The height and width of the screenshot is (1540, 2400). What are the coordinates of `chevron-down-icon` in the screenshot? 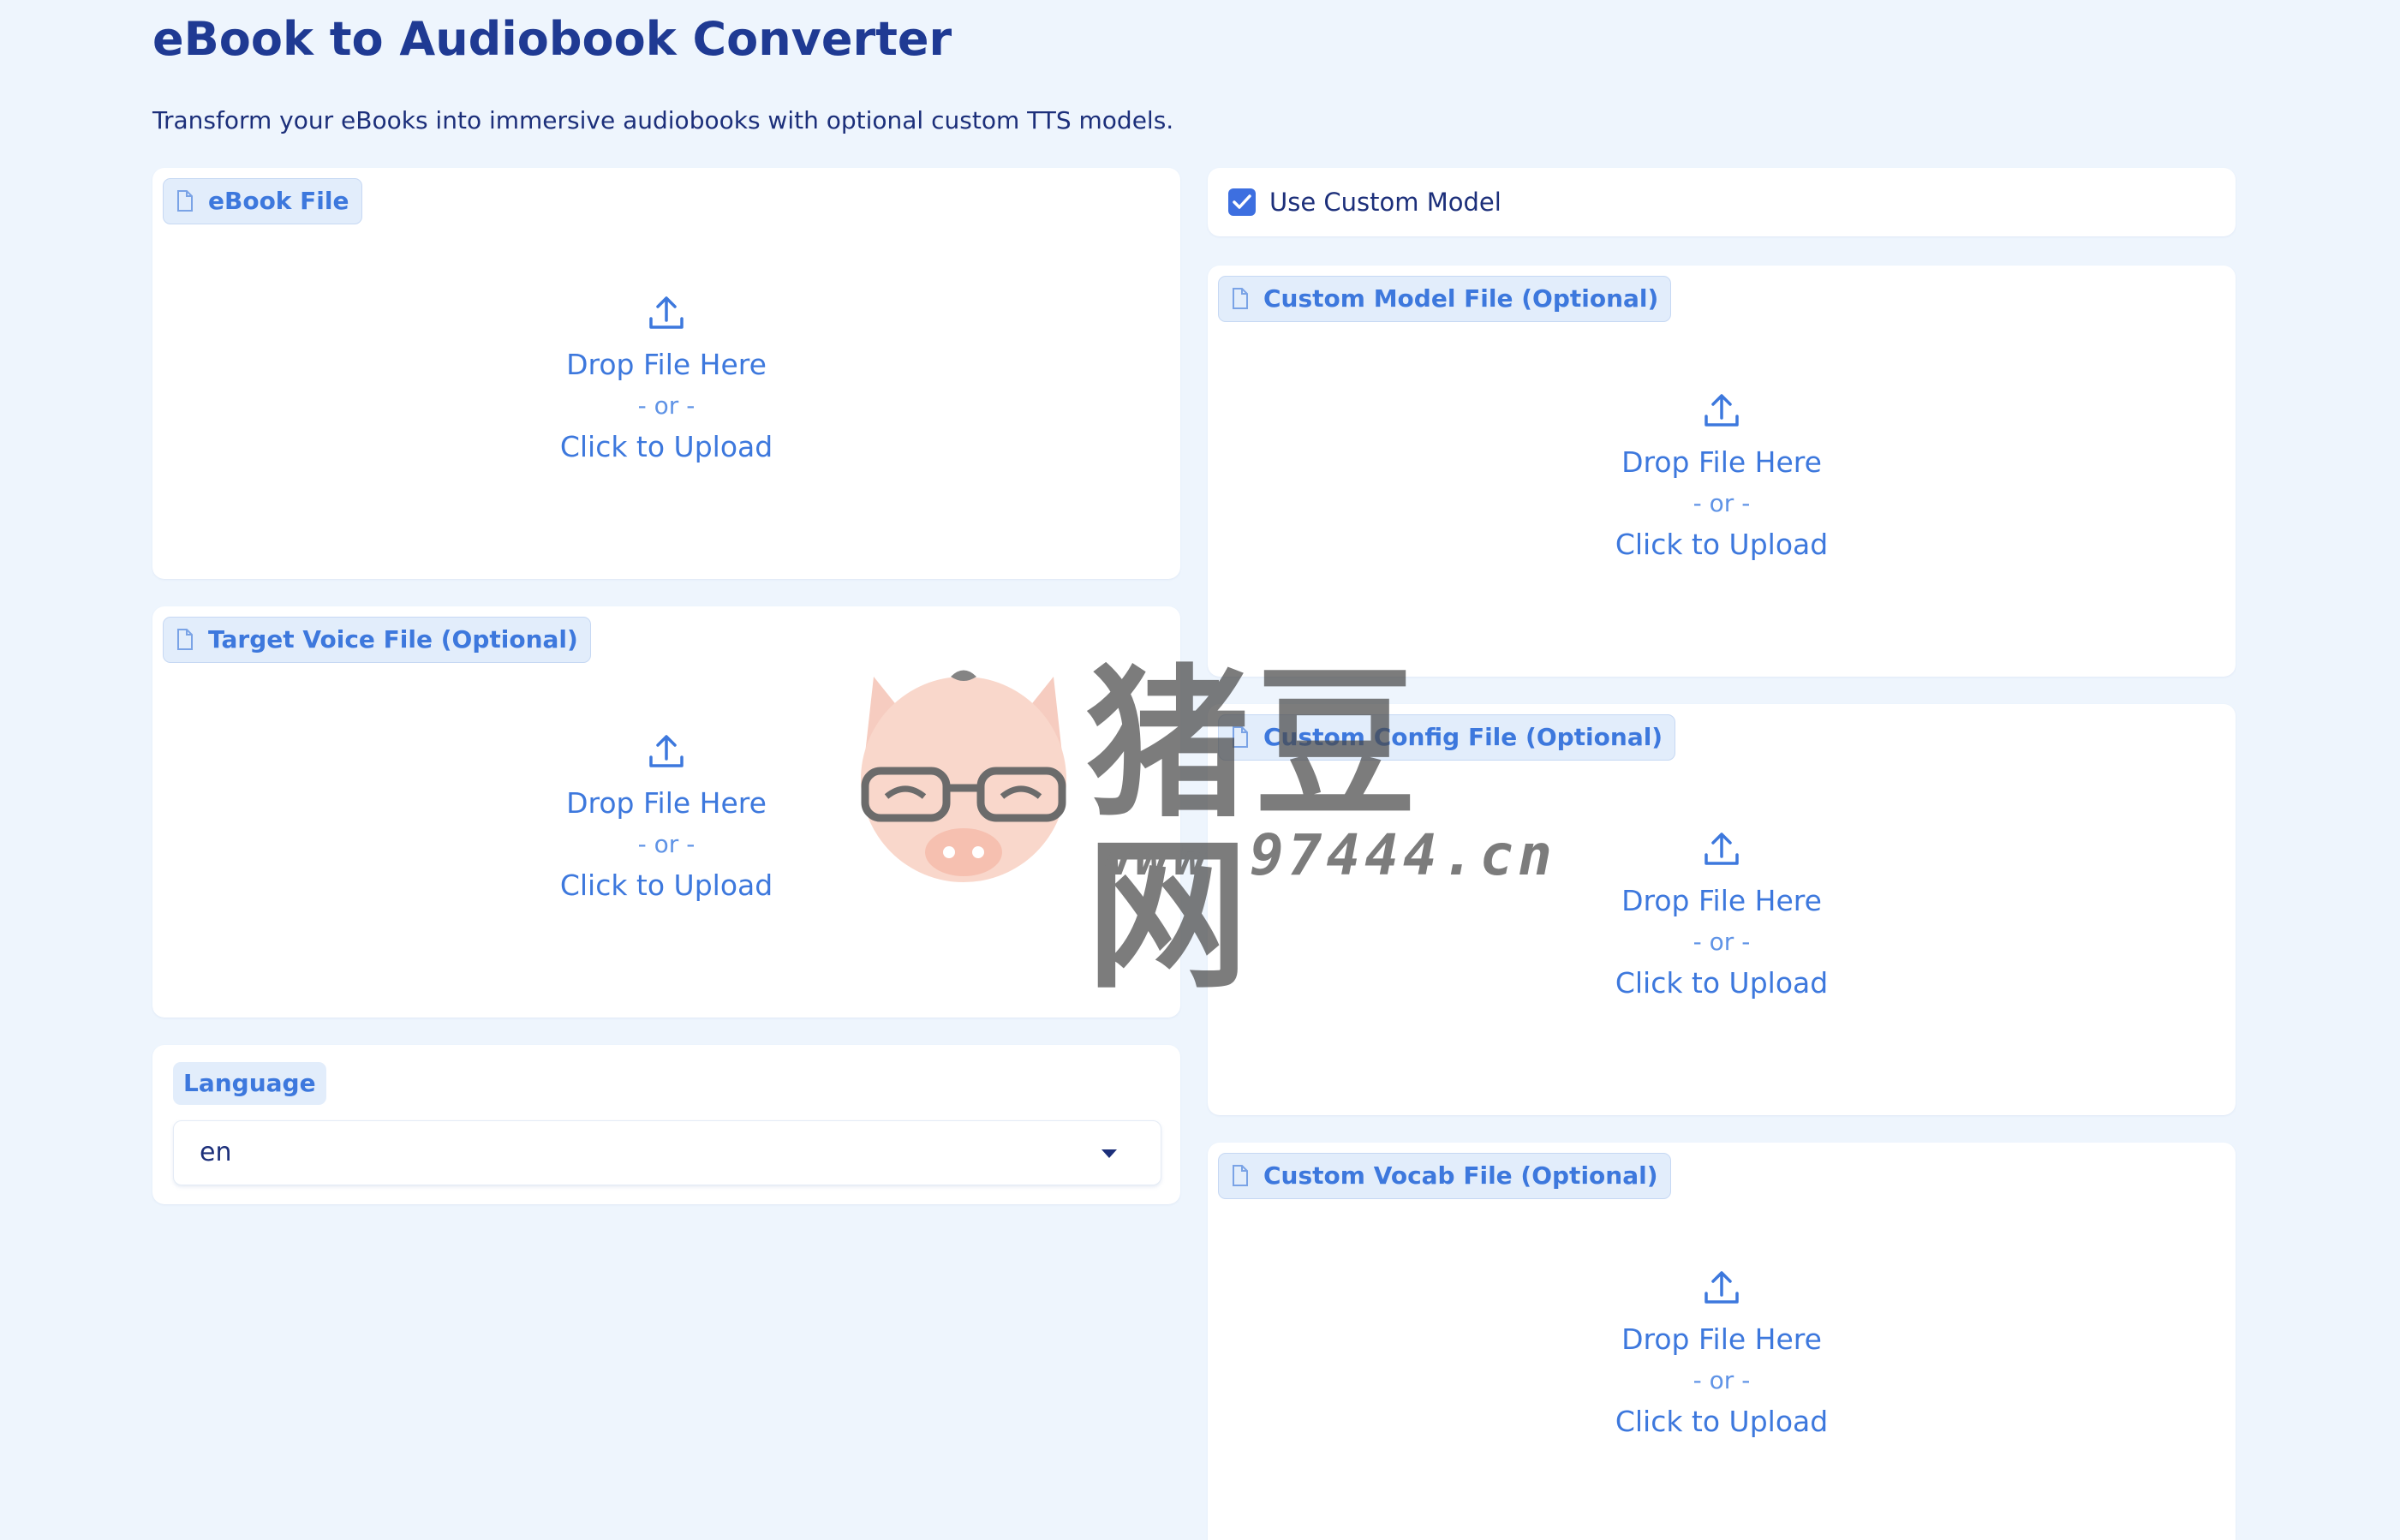 It's located at (1109, 1153).